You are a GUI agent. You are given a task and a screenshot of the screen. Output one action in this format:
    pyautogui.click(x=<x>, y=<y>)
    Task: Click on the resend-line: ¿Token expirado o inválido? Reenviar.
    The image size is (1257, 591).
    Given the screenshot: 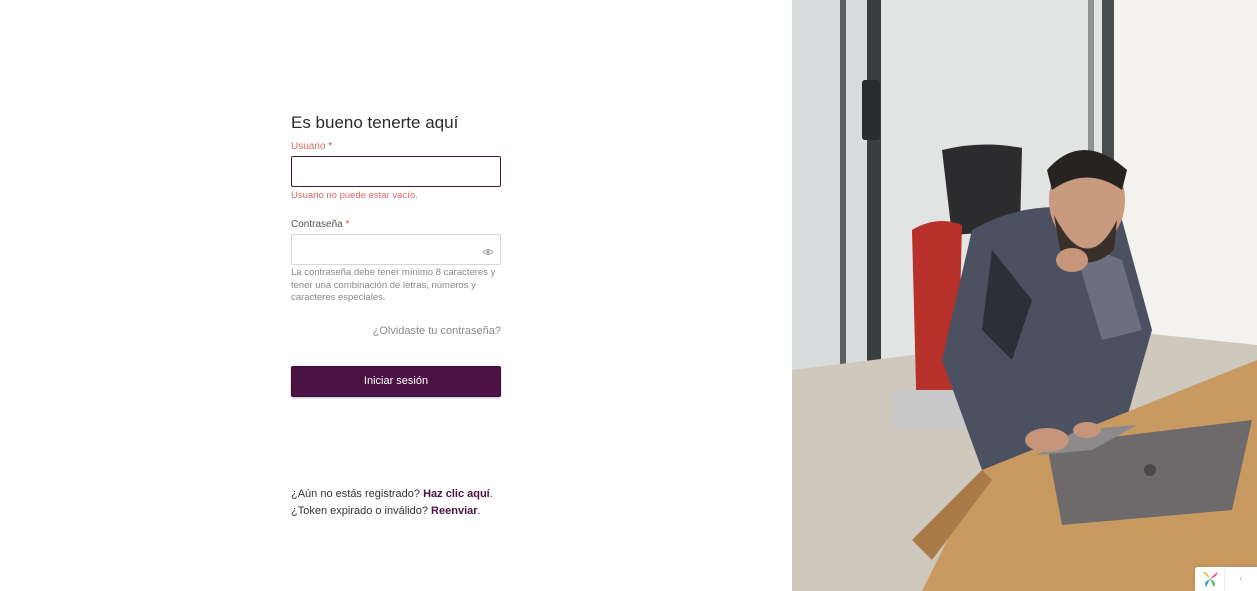 What is the action you would take?
    pyautogui.click(x=386, y=510)
    